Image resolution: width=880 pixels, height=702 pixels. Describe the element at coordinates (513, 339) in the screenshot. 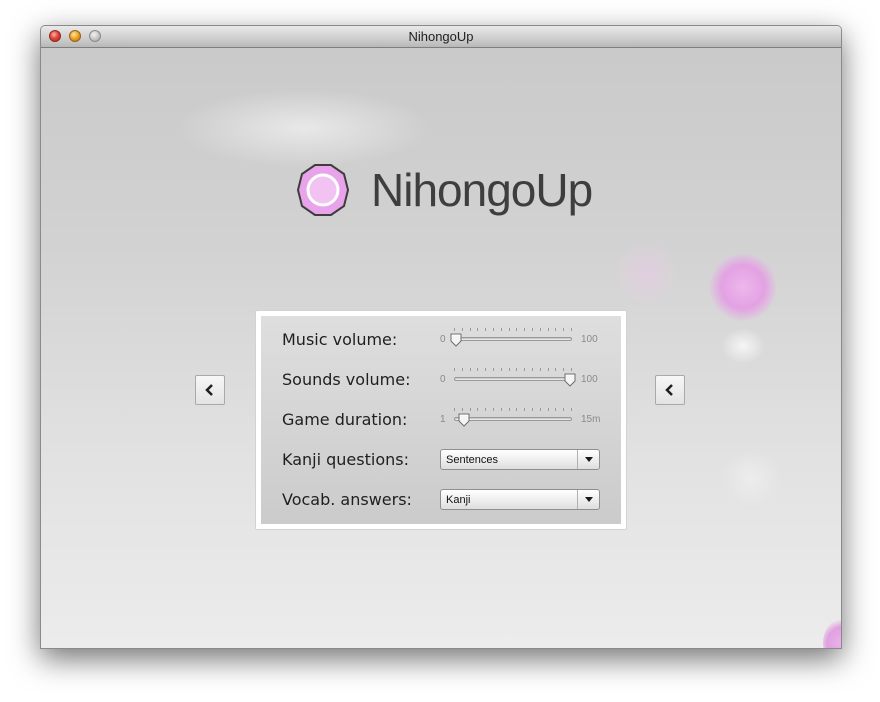

I see `music-volume-slider-track` at that location.